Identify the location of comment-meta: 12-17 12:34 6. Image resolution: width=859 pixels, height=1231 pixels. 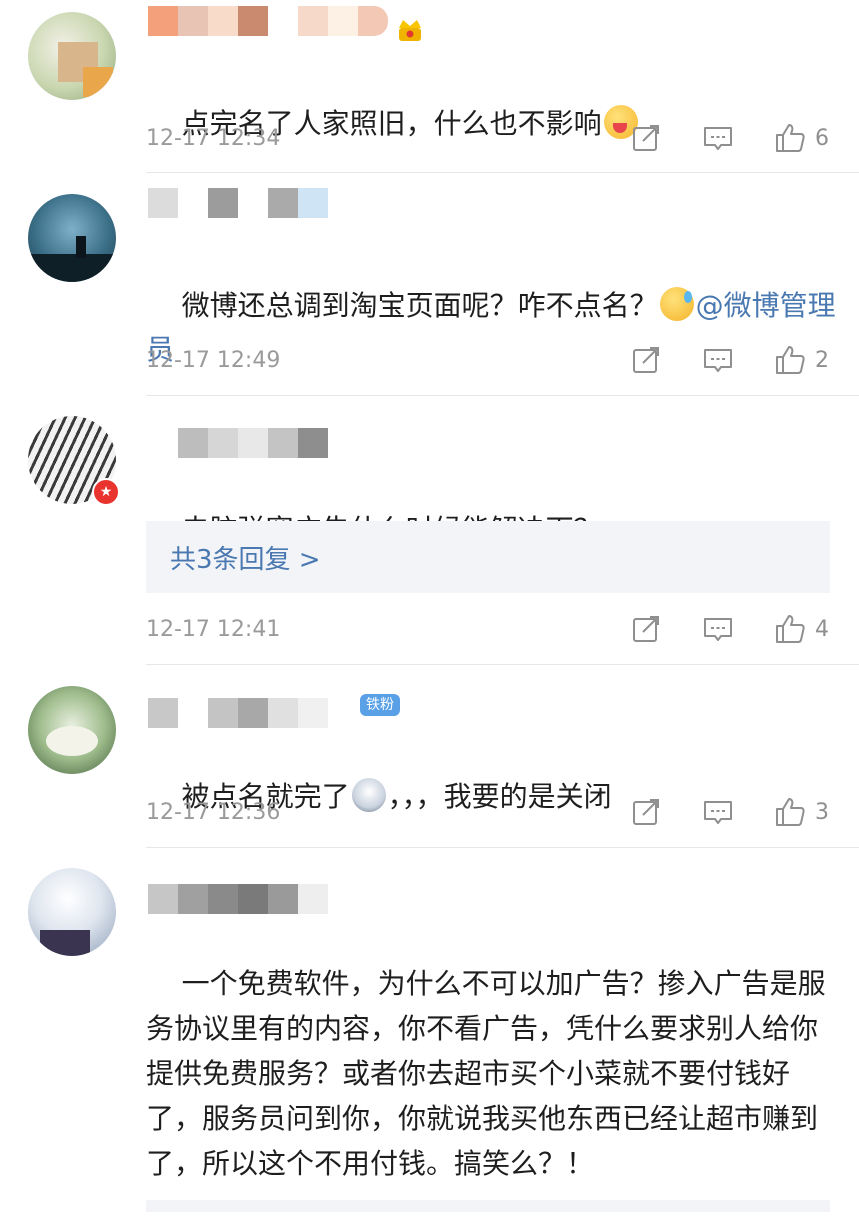
(487, 138).